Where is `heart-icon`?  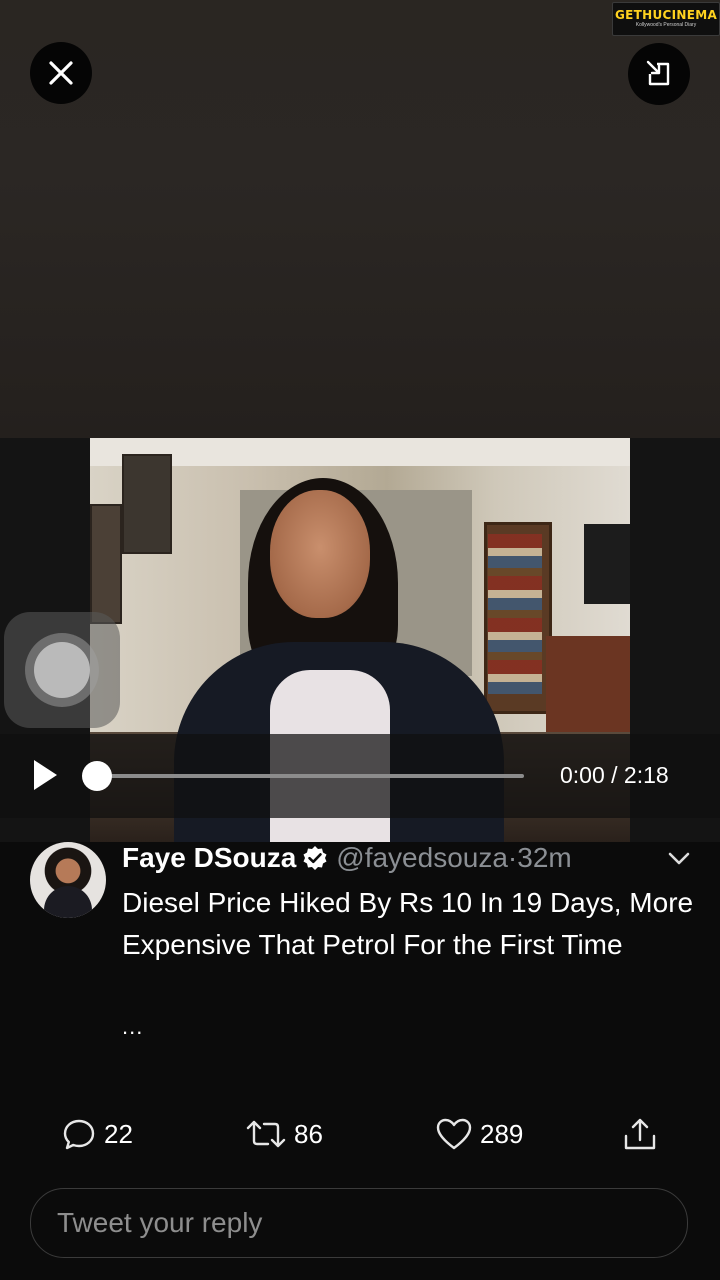
heart-icon is located at coordinates (454, 1134).